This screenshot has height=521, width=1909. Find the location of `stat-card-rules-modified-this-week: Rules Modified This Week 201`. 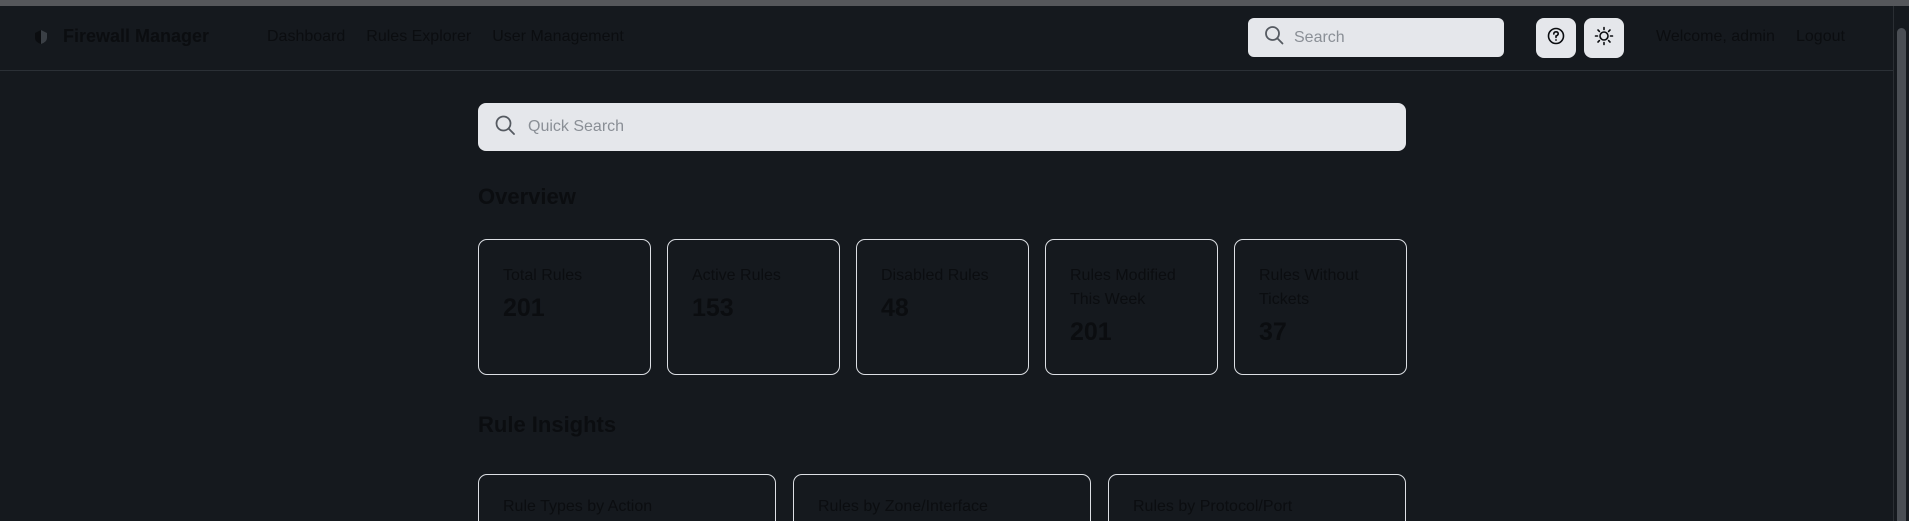

stat-card-rules-modified-this-week: Rules Modified This Week 201 is located at coordinates (1131, 307).